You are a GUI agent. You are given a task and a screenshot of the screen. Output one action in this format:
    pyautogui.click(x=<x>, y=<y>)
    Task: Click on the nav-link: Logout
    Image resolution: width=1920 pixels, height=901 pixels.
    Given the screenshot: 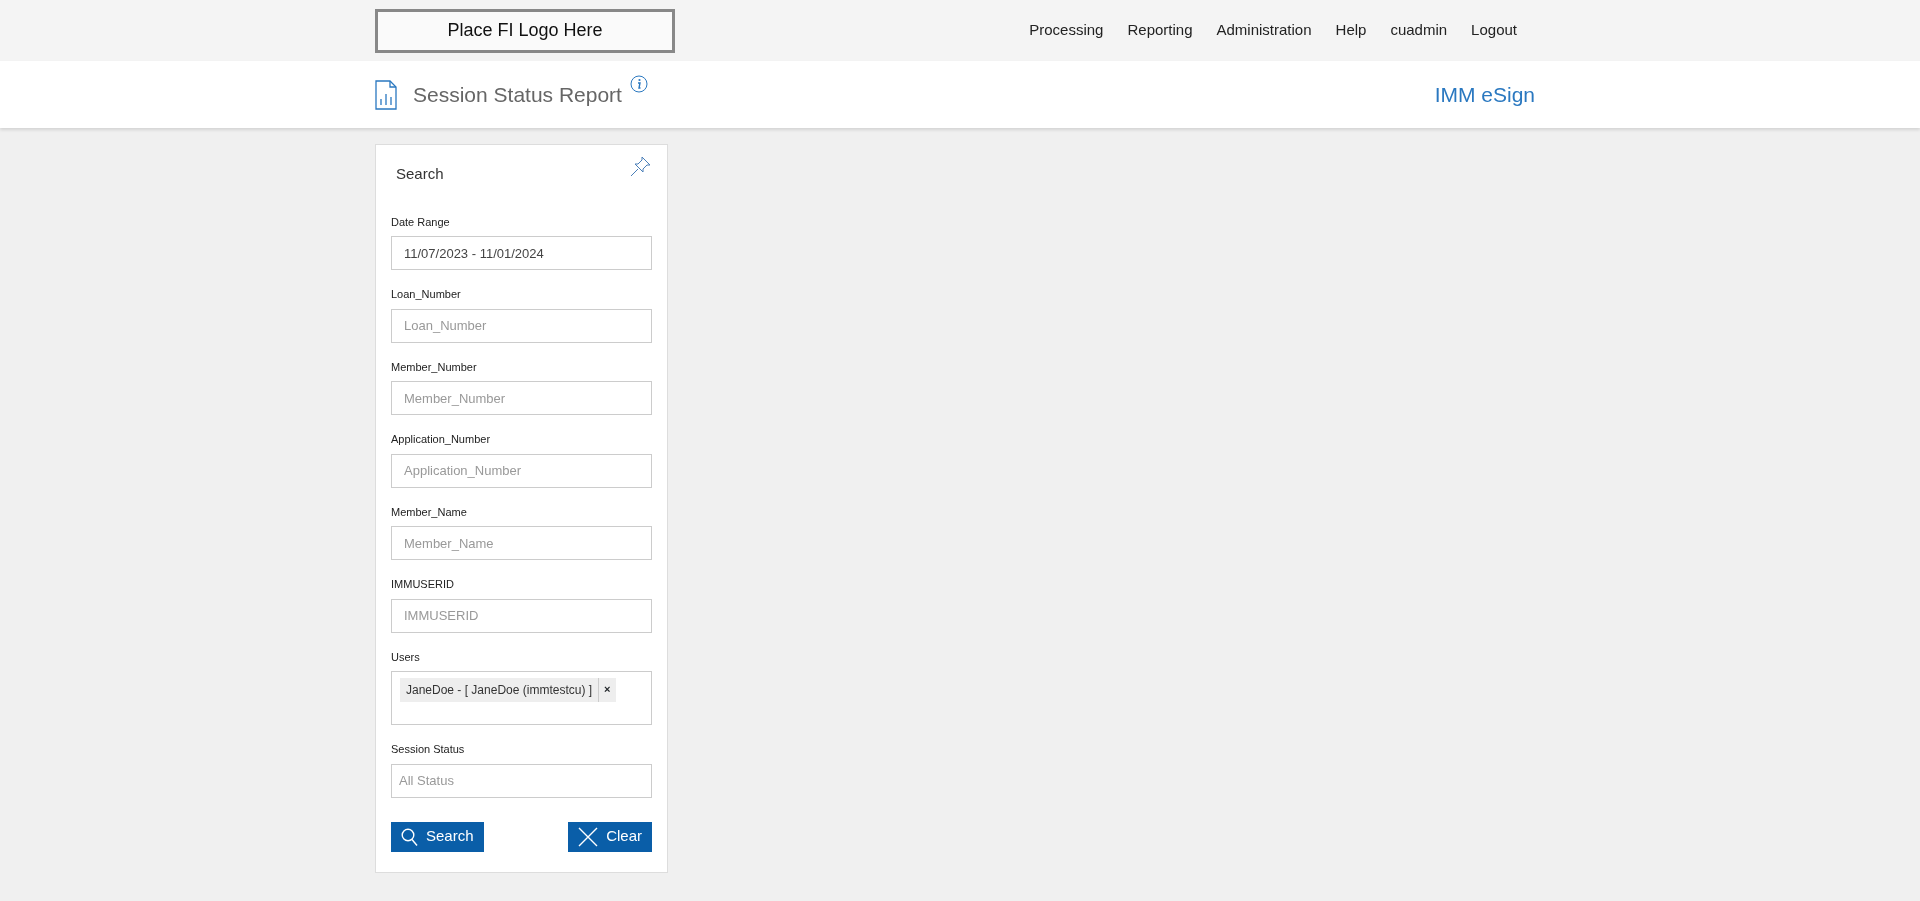 What is the action you would take?
    pyautogui.click(x=1494, y=30)
    